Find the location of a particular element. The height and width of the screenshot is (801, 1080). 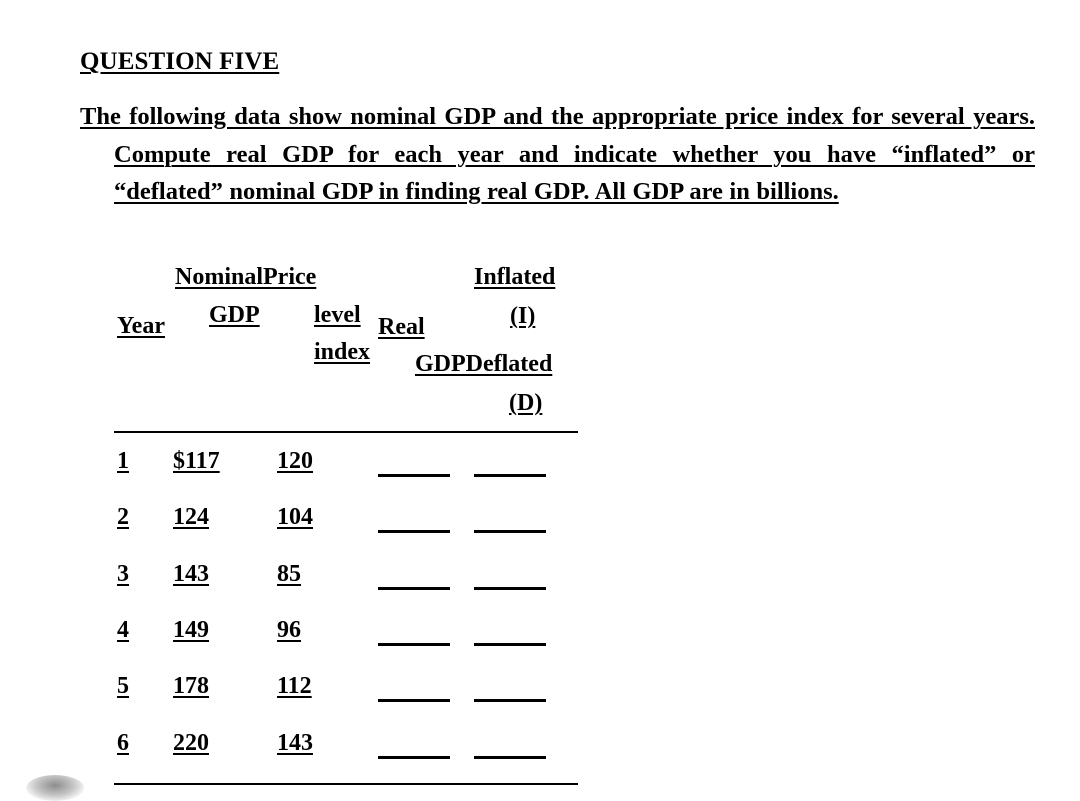

decorative-smudge-shape is located at coordinates (55, 788).